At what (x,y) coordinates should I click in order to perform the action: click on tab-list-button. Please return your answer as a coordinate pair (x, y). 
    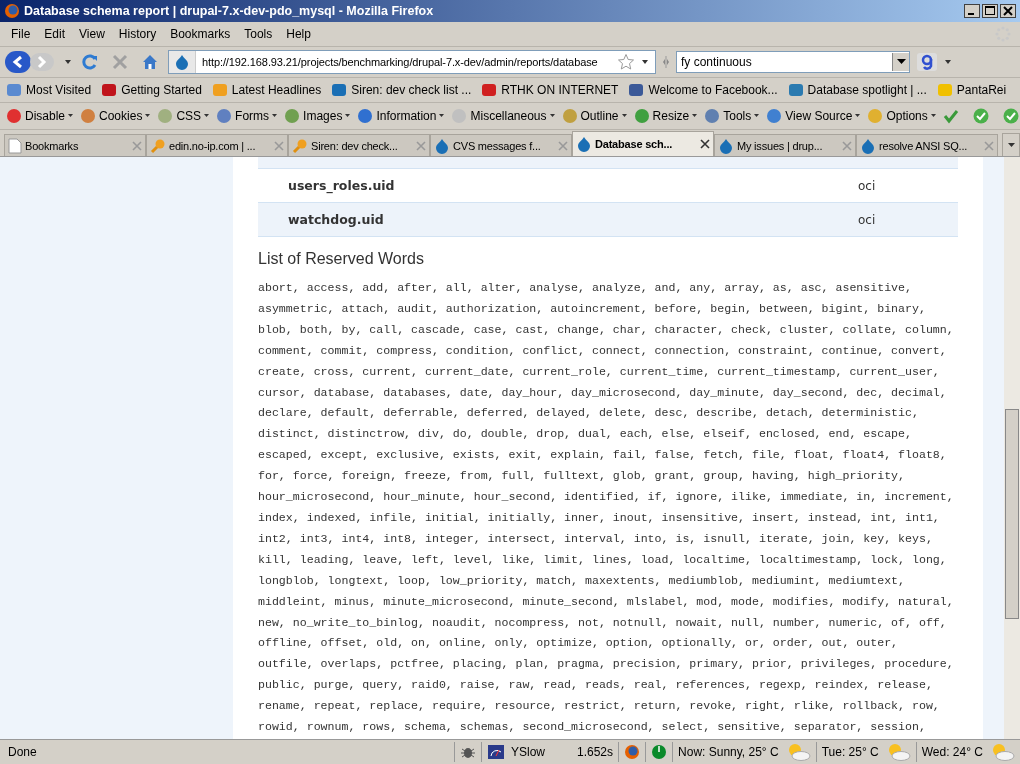
    Looking at the image, I should click on (1011, 144).